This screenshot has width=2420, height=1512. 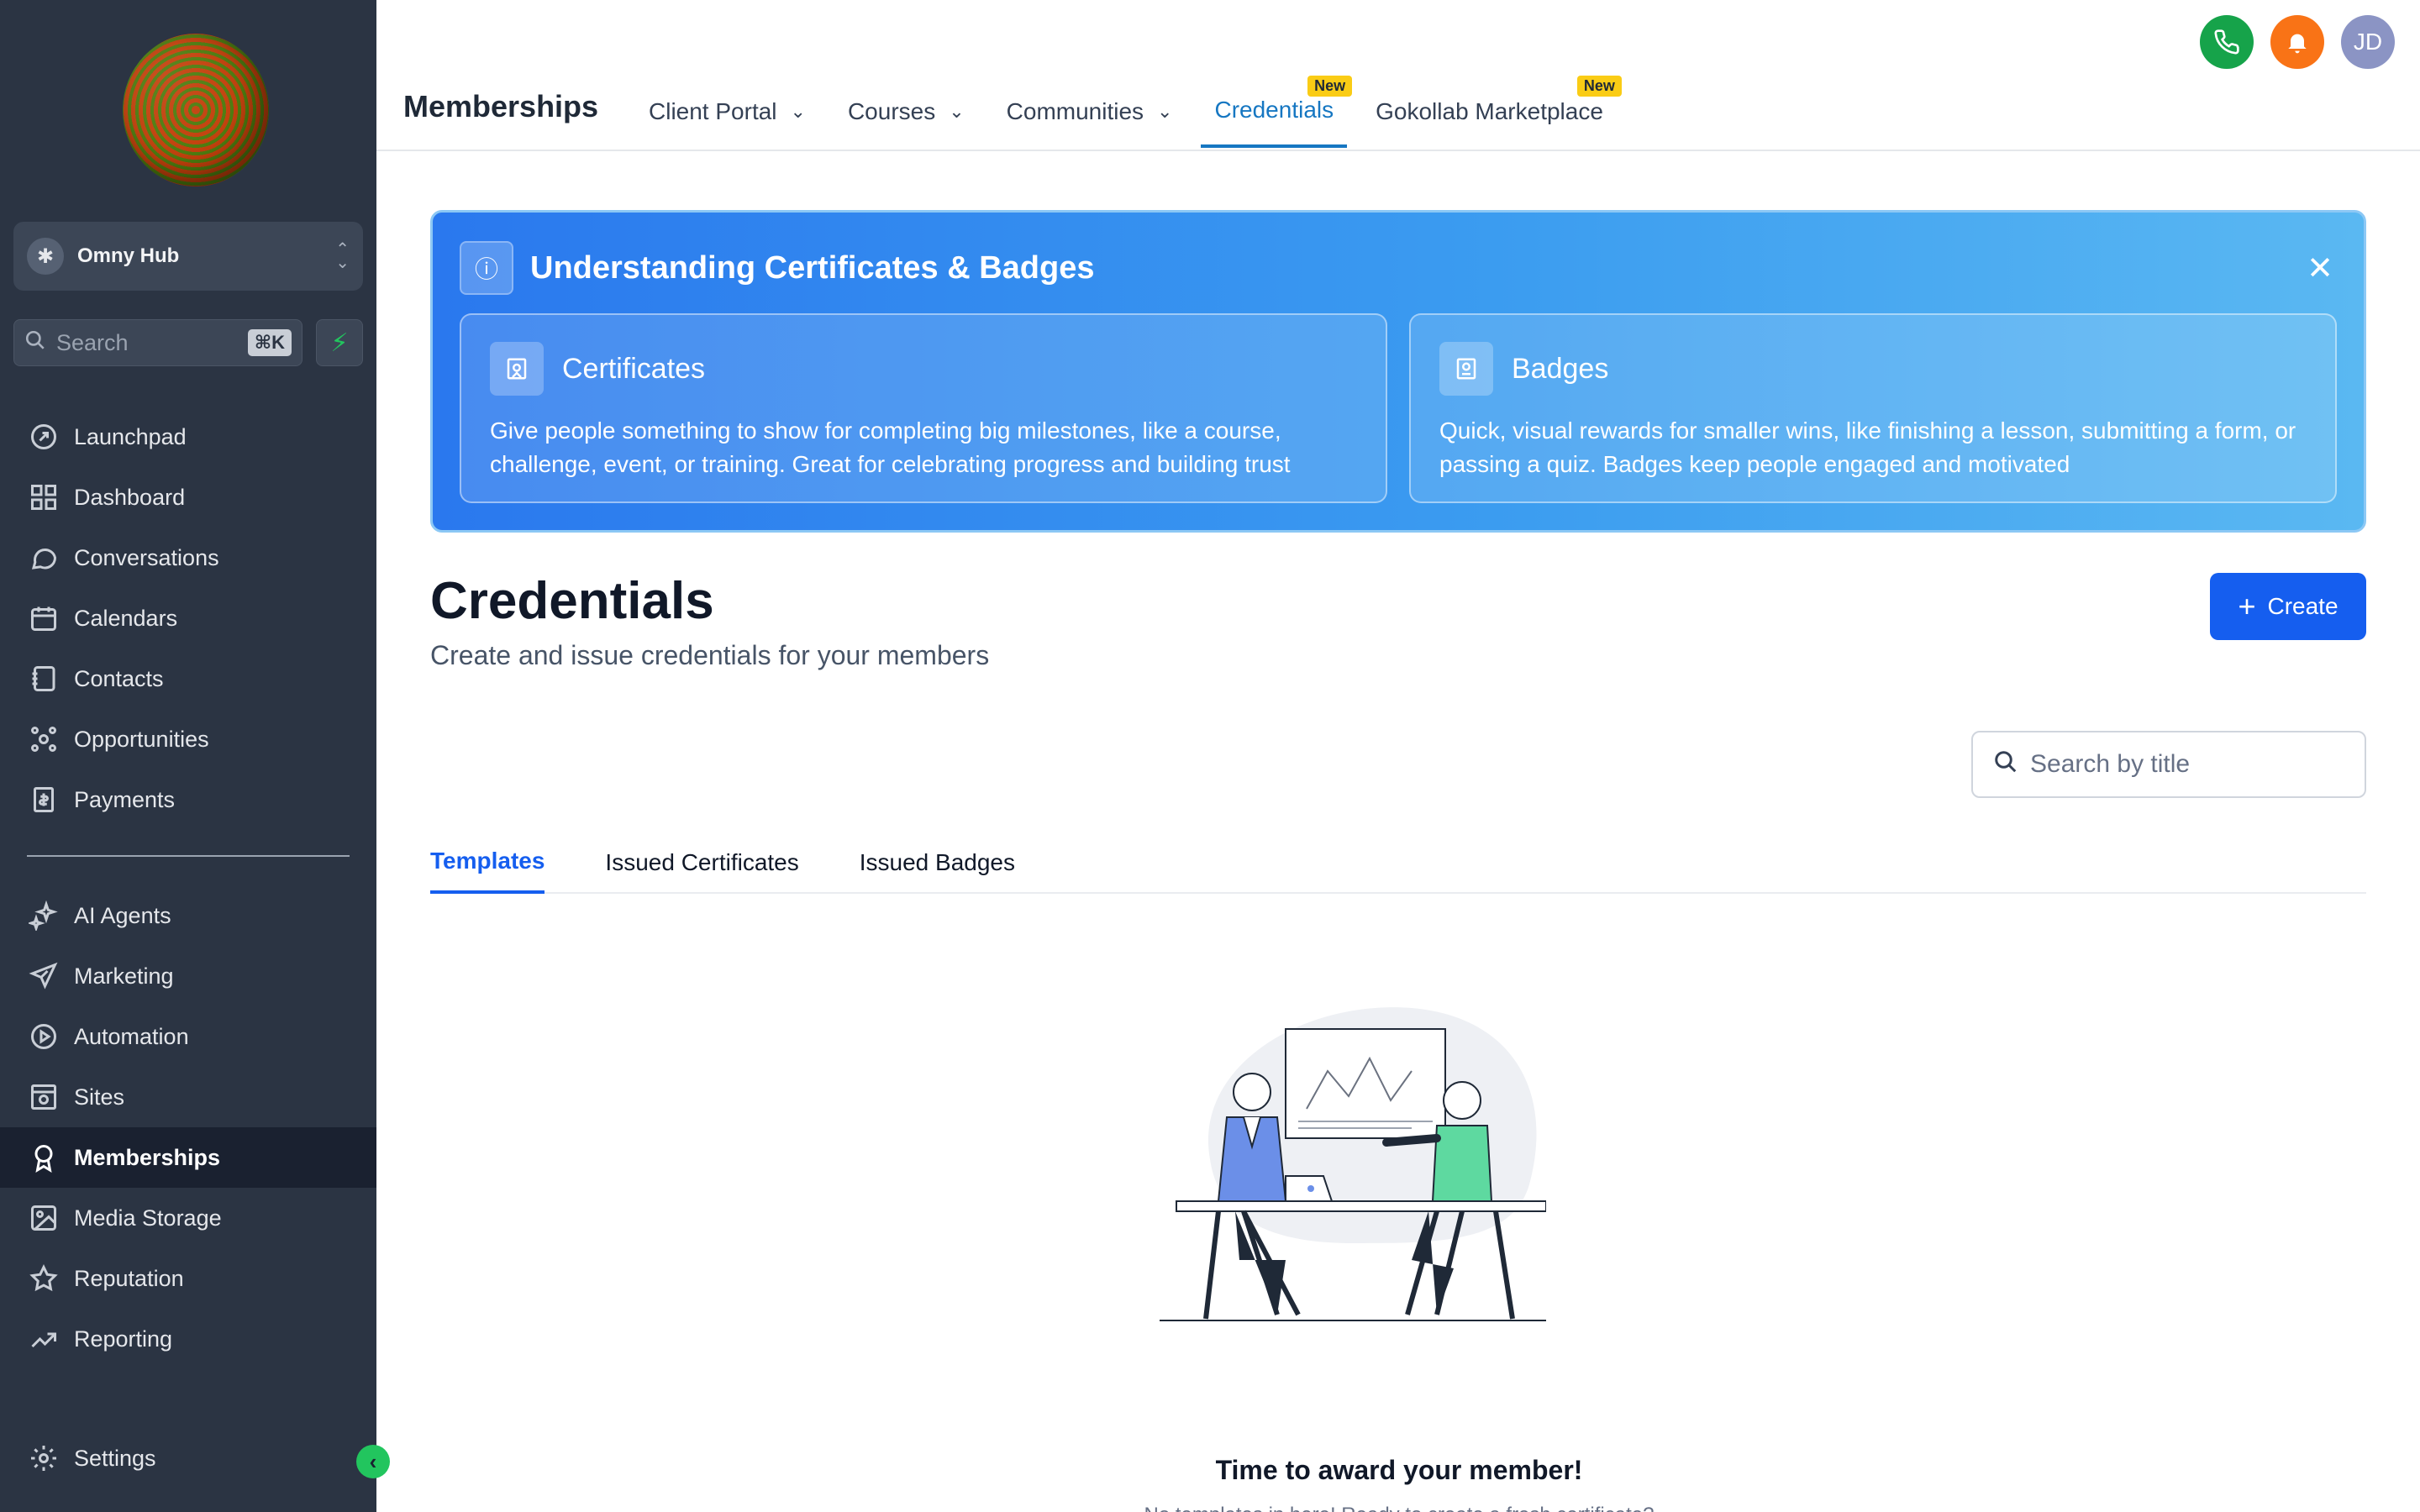 I want to click on sidebar-item-conversations: Conversations, so click(x=188, y=558).